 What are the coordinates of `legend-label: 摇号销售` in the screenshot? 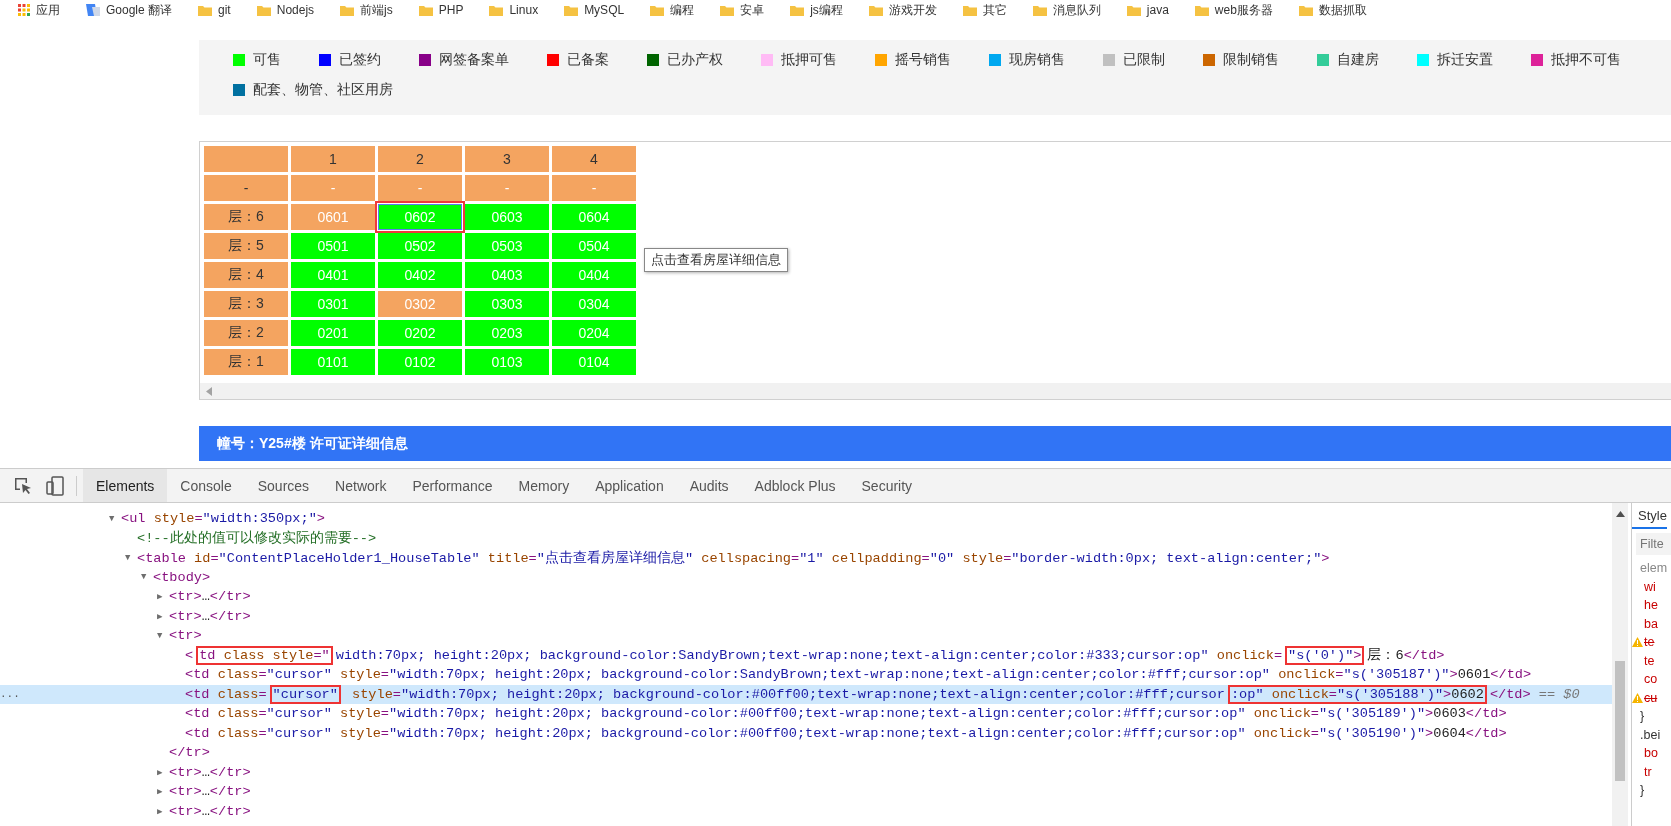 It's located at (923, 60).